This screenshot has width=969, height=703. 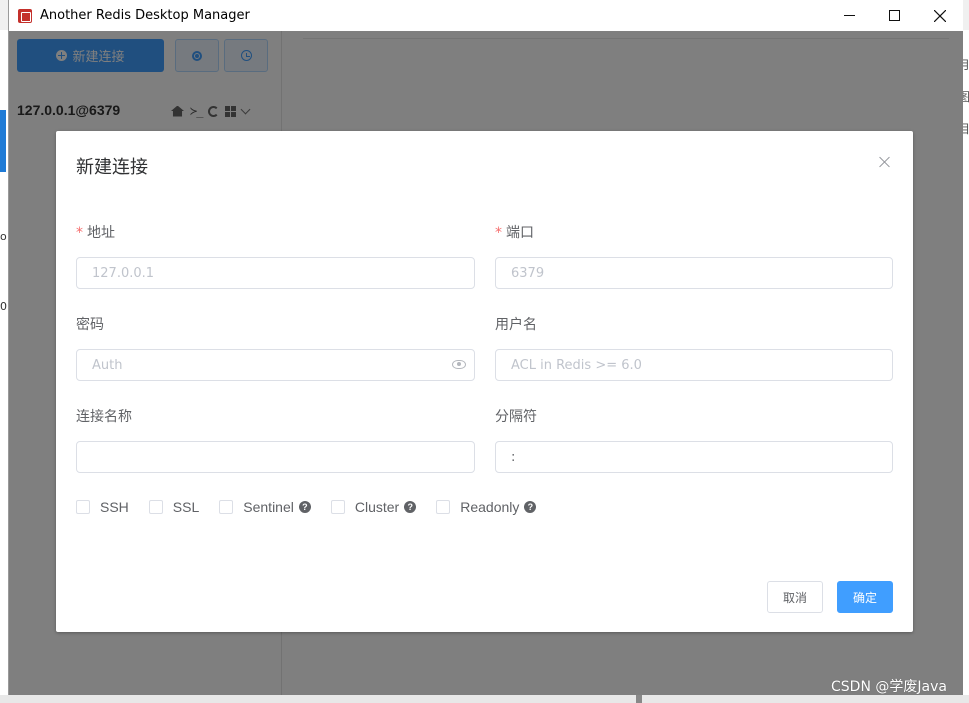 What do you see at coordinates (268, 507) in the screenshot?
I see `sentinel-label: Sentinel` at bounding box center [268, 507].